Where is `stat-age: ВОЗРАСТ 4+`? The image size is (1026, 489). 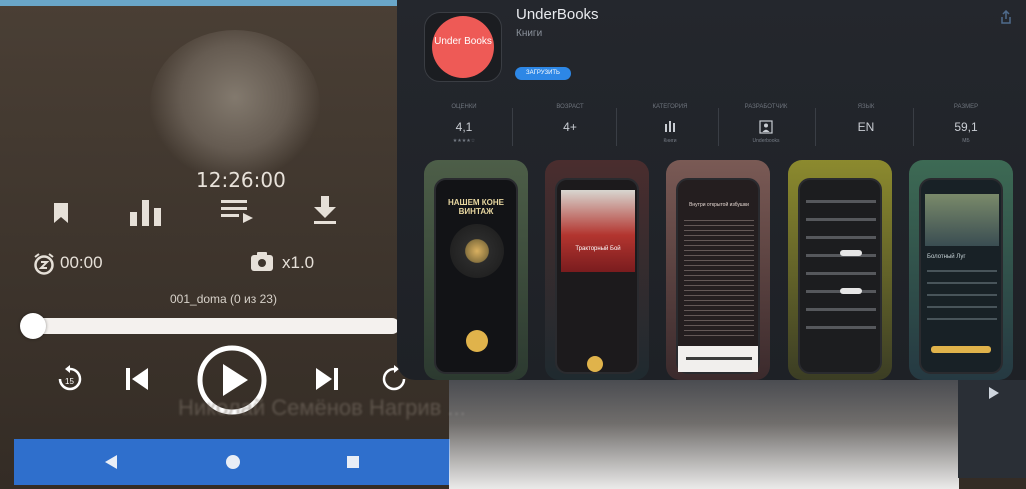
stat-age: ВОЗРАСТ 4+ is located at coordinates (570, 121).